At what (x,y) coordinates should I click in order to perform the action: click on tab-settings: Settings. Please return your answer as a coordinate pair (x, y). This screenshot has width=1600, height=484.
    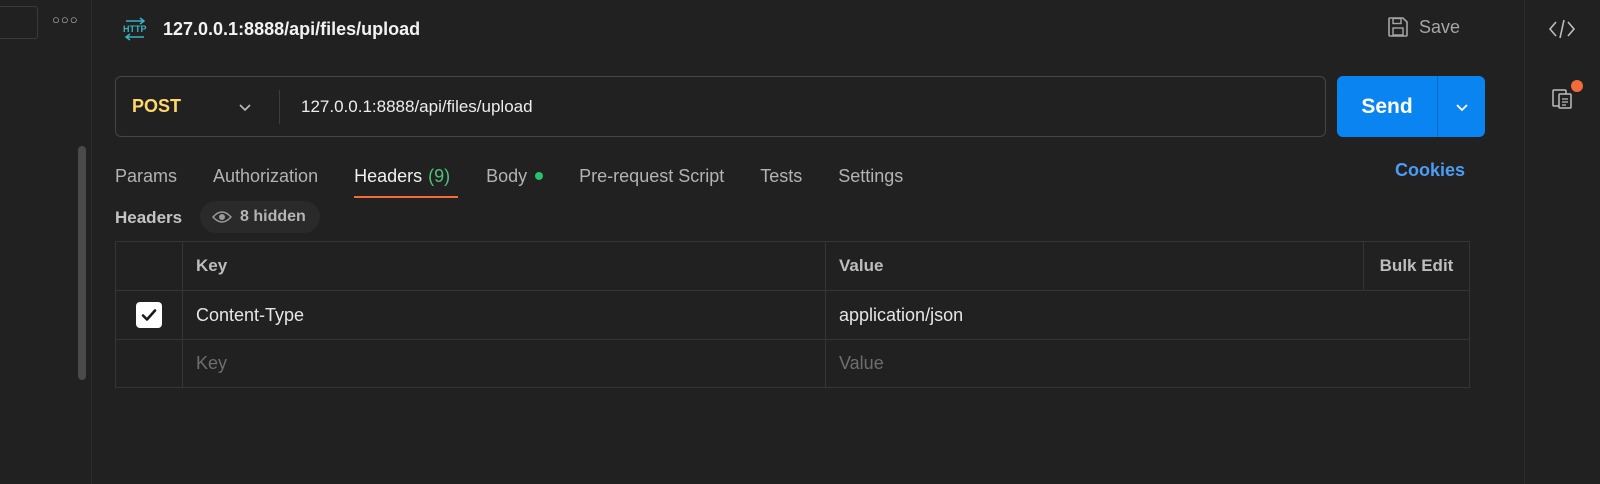
    Looking at the image, I should click on (870, 176).